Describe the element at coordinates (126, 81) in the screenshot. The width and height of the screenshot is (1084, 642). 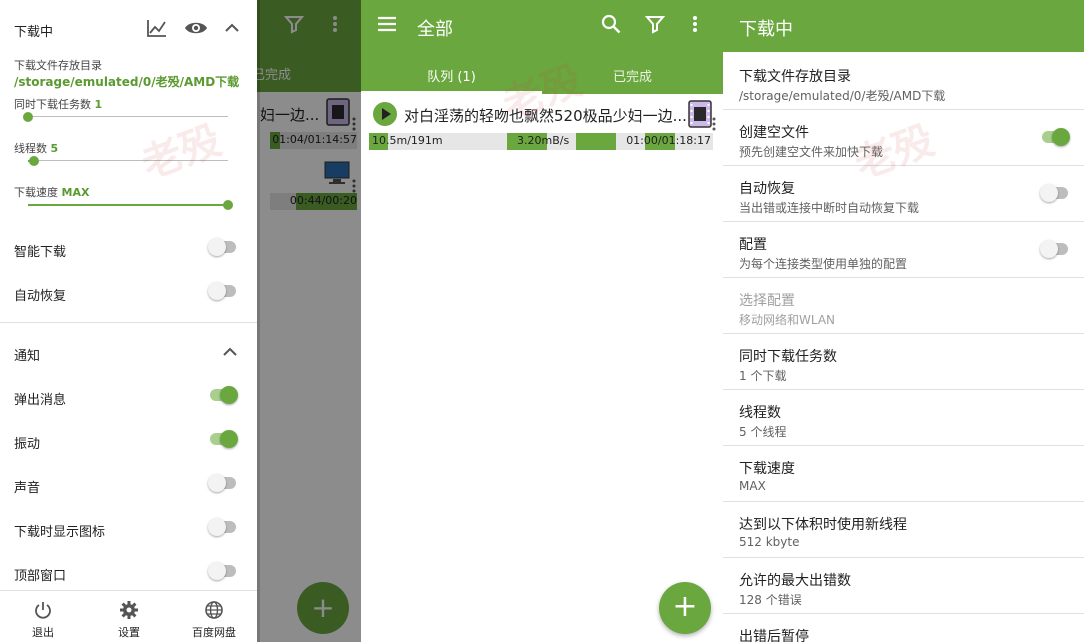
I see `dir-path: /storage/emulated/0/老殁/AMD下载` at that location.